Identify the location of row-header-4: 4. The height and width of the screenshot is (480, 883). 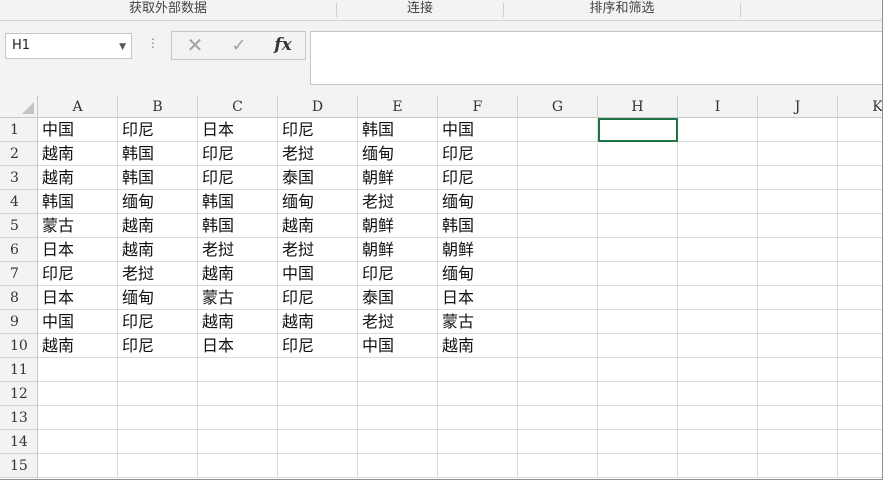
(19, 202).